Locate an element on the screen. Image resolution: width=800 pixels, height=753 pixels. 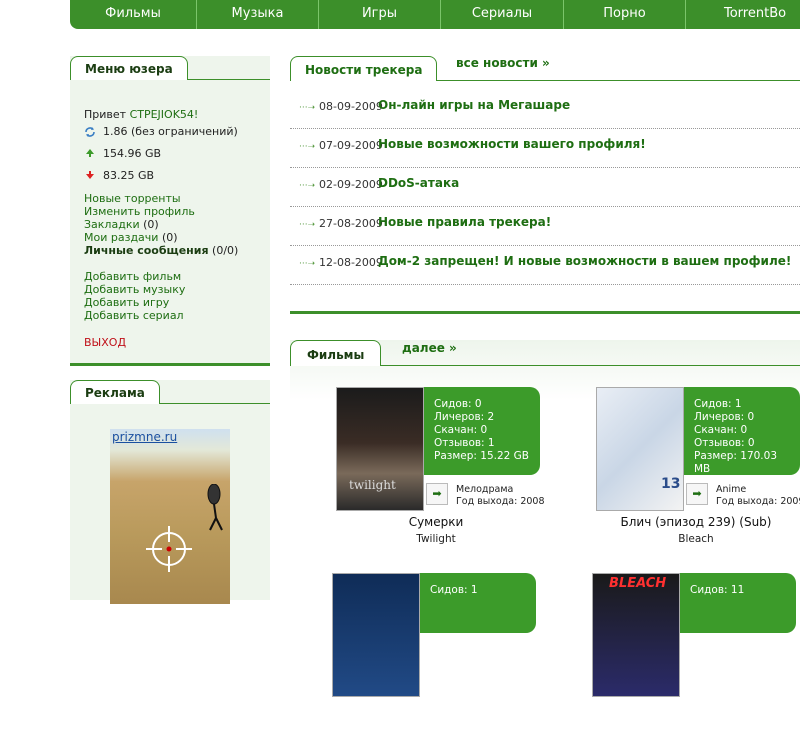
films-title: Фильмы is located at coordinates (336, 353).